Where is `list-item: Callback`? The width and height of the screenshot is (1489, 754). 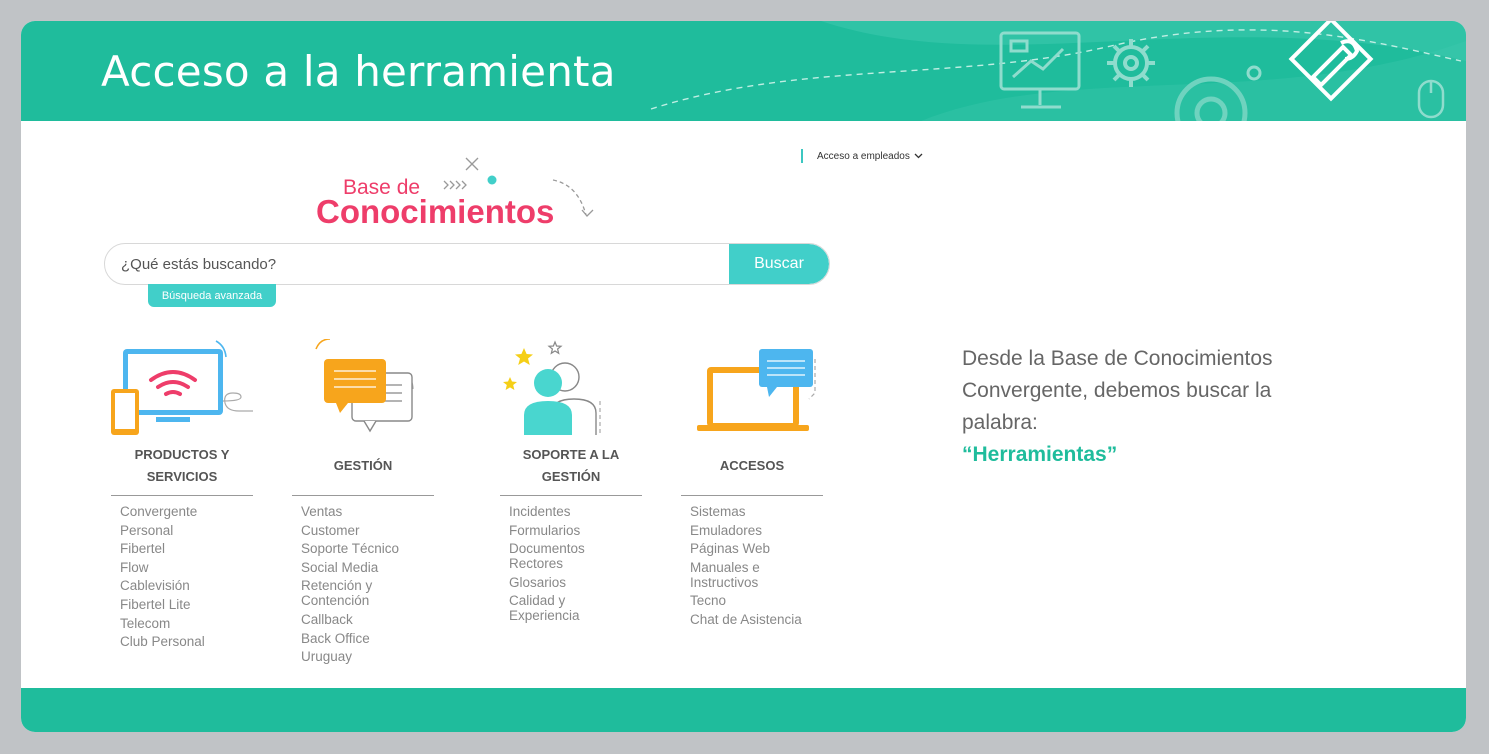 list-item: Callback is located at coordinates (367, 619).